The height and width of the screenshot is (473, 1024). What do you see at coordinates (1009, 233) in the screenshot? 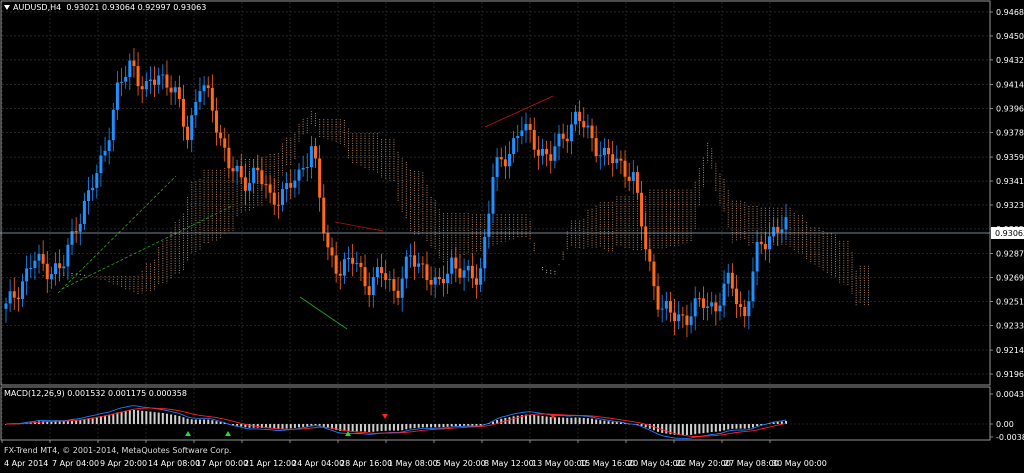
I see `current-price-value: 0.93063` at bounding box center [1009, 233].